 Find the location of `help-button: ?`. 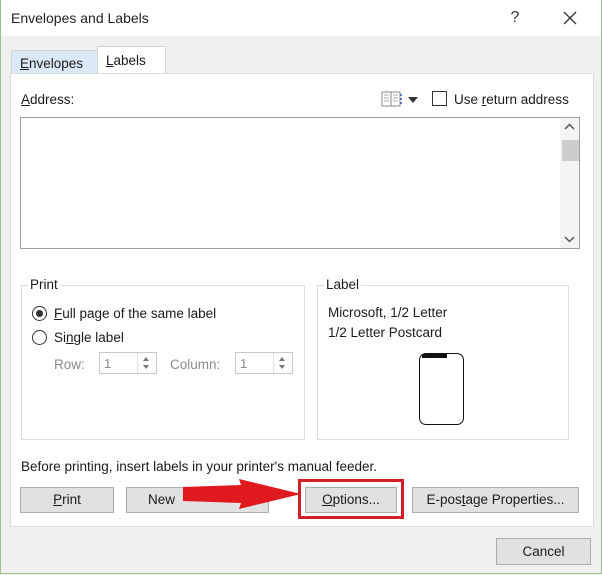

help-button: ? is located at coordinates (515, 18).